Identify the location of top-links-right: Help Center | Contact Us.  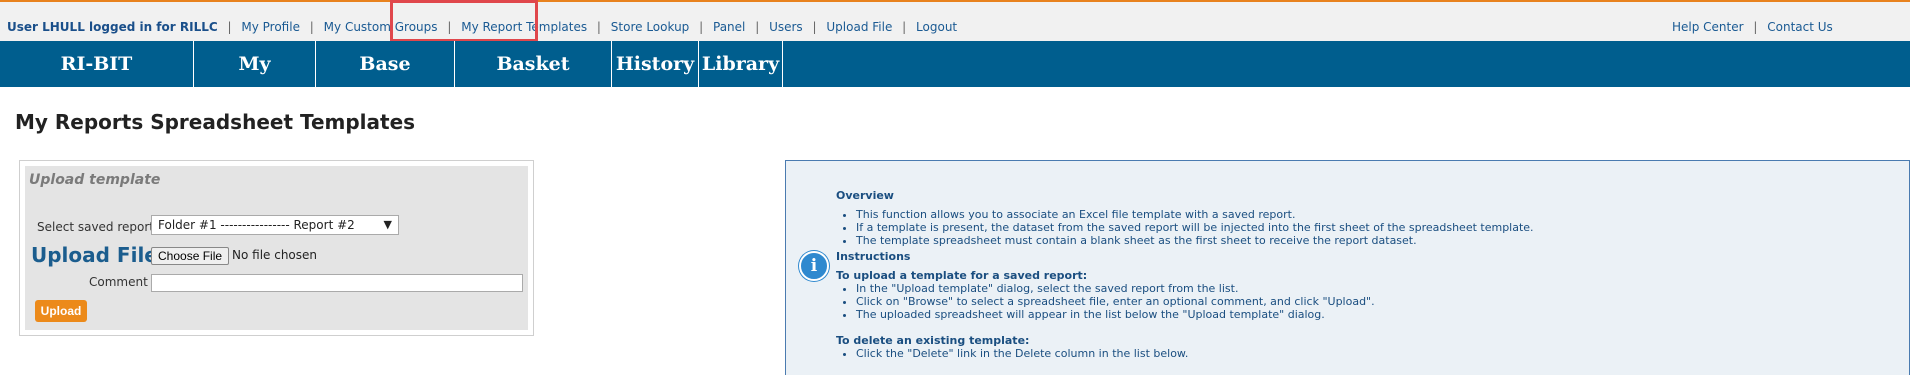
(1752, 27).